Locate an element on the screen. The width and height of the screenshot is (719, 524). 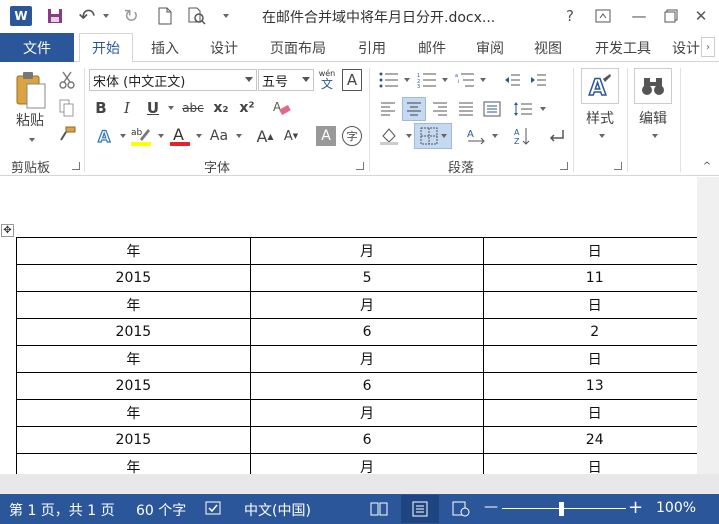
sort-icon: AZ is located at coordinates (522, 136).